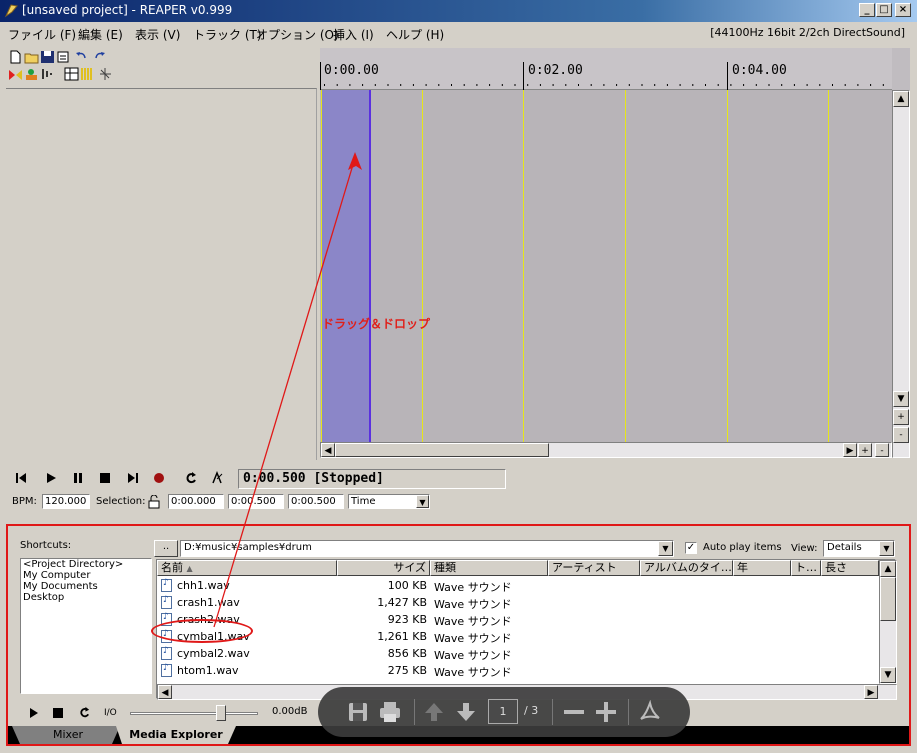  Describe the element at coordinates (159, 478) in the screenshot. I see `record-icon` at that location.